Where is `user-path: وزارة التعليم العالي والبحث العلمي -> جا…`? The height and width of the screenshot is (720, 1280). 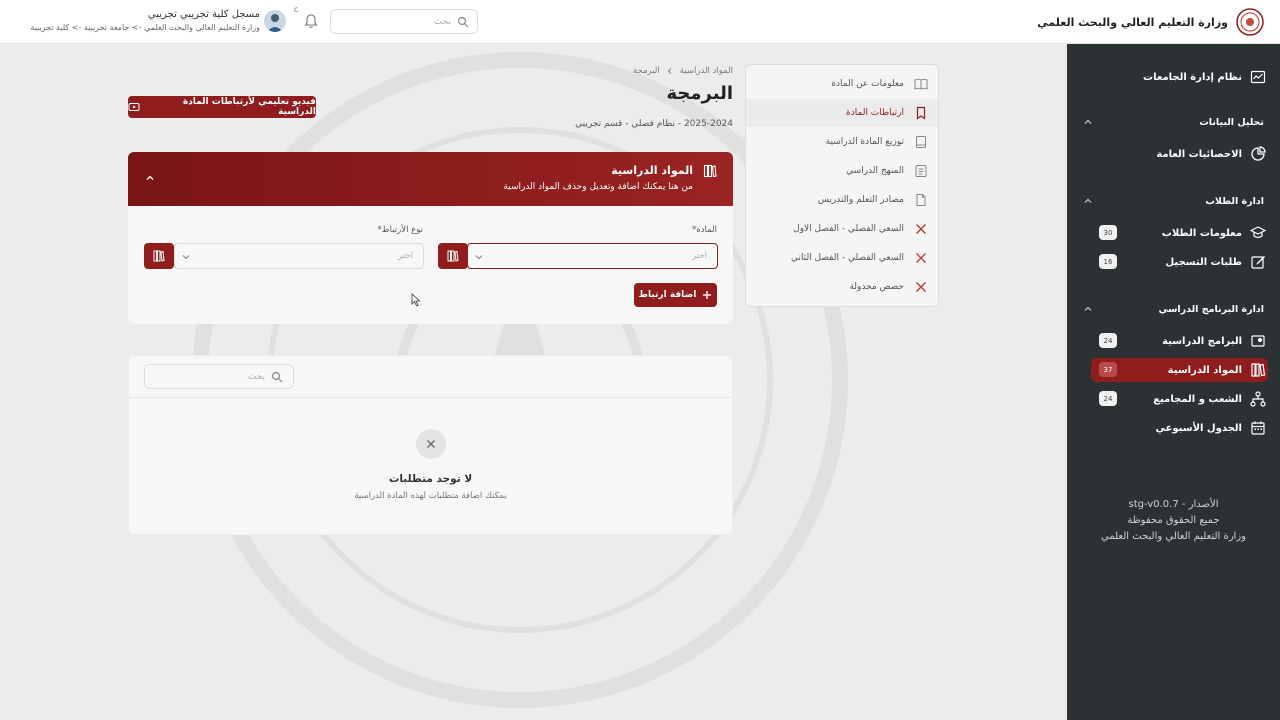 user-path: وزارة التعليم العالي والبحث العلمي -> جا… is located at coordinates (145, 27).